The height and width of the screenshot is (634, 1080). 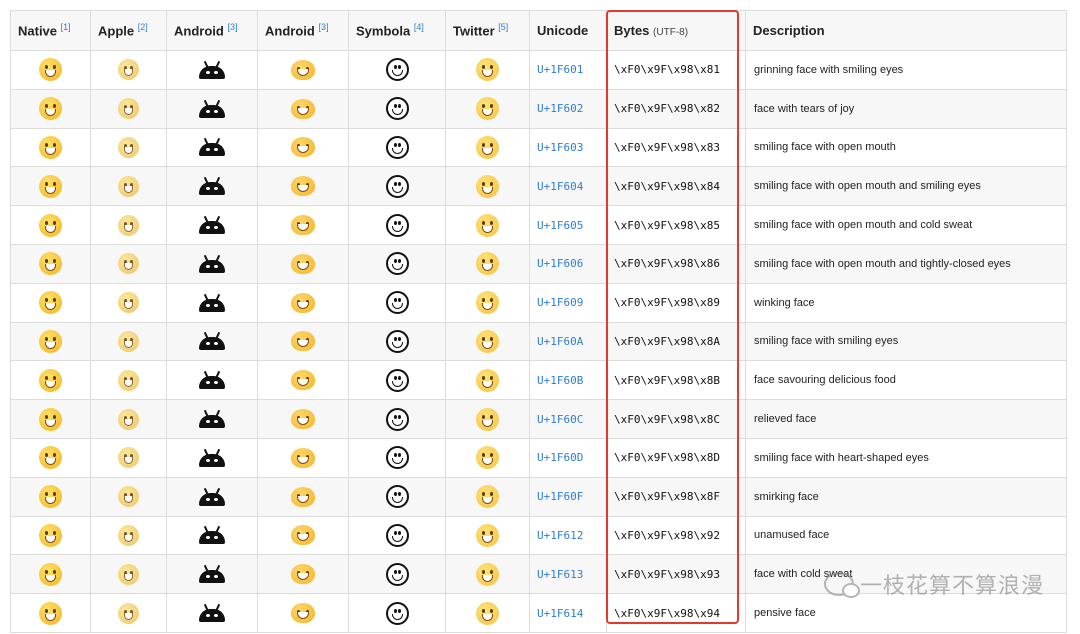 I want to click on unicode-link: U+1F60C, so click(x=568, y=419).